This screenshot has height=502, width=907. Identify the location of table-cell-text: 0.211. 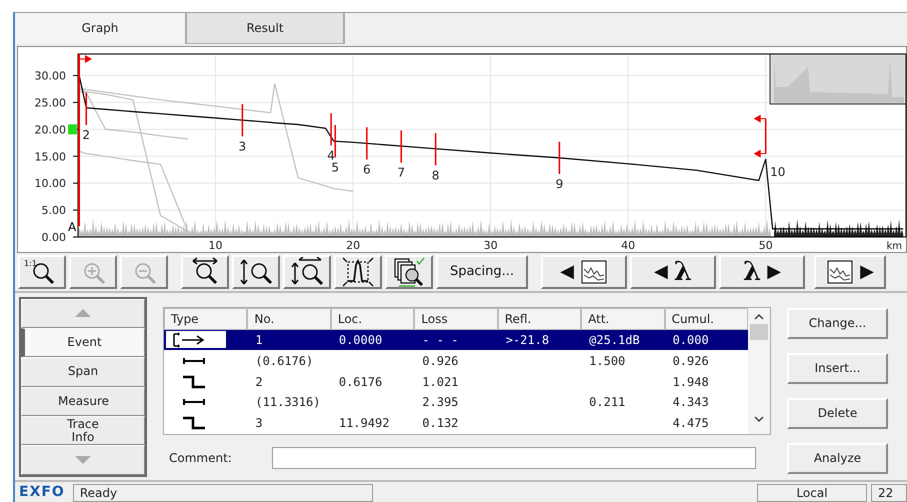
(607, 403).